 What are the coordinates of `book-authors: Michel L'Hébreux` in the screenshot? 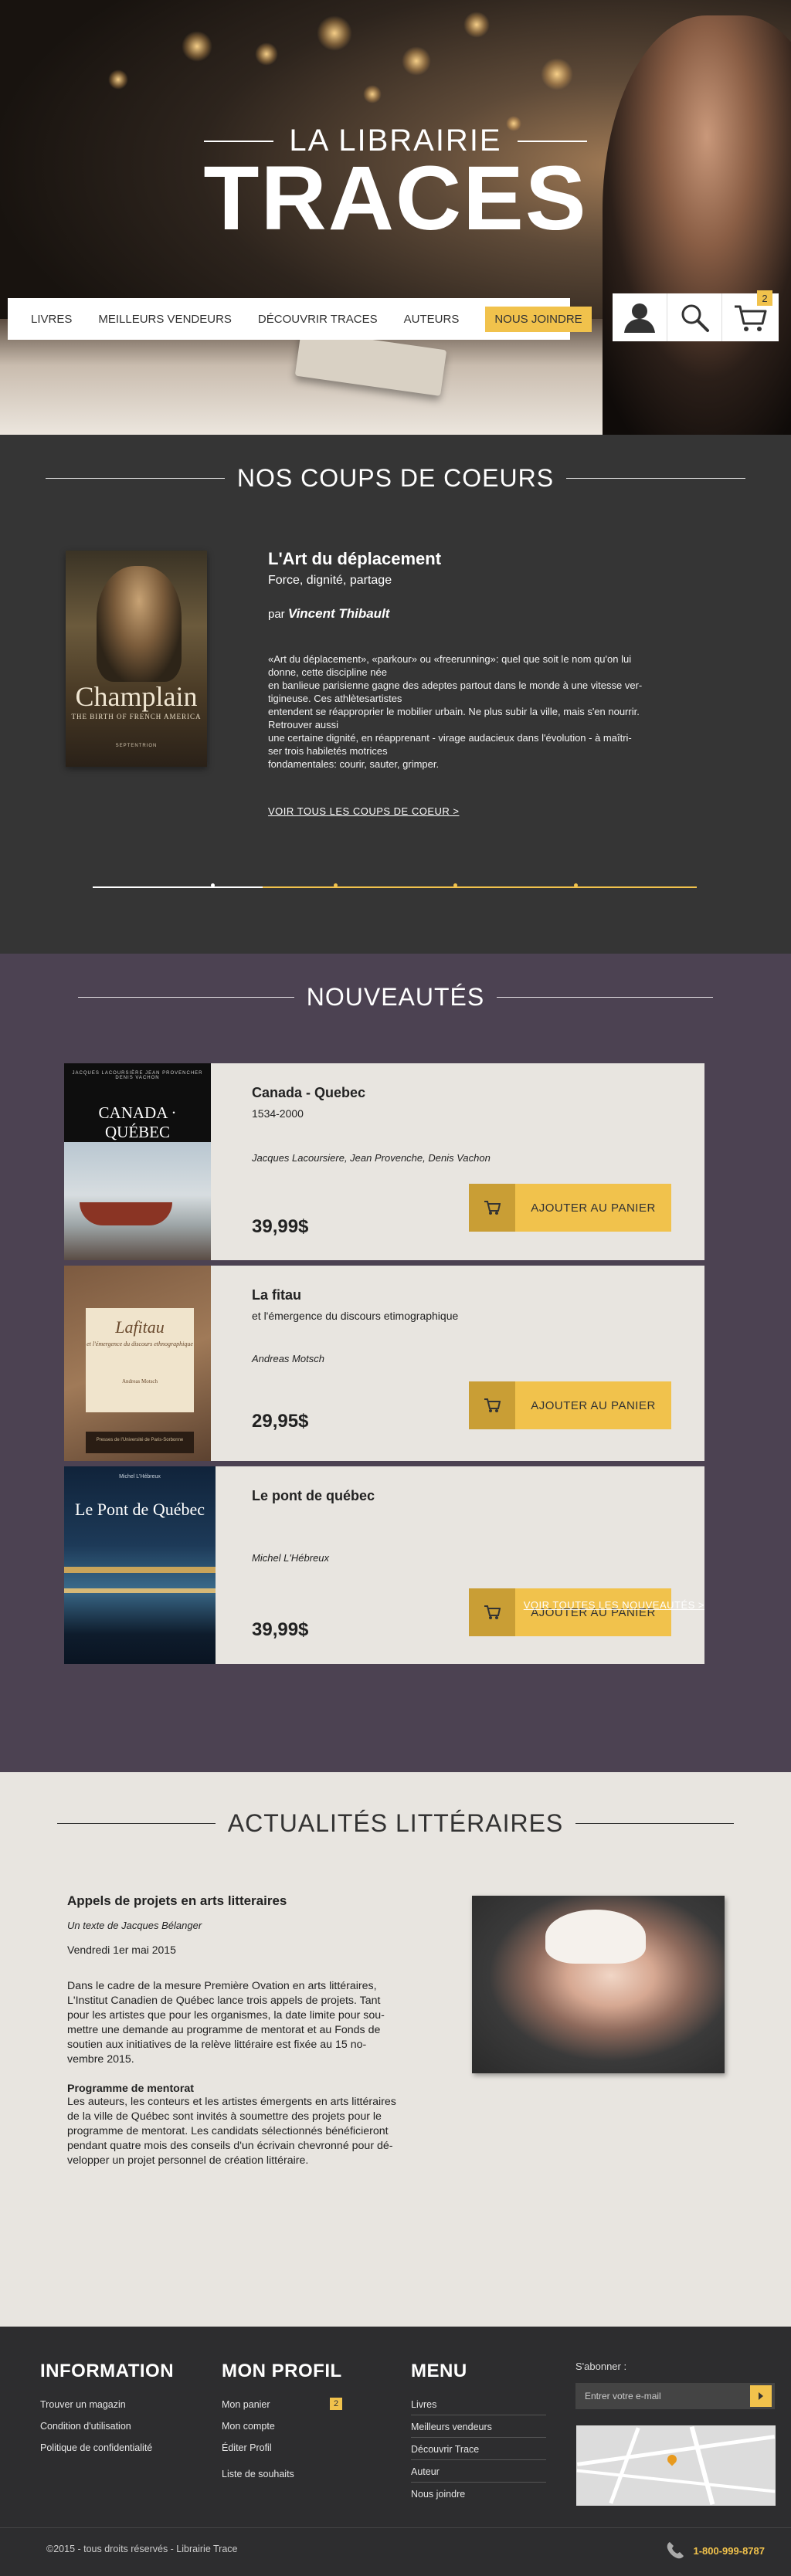 It's located at (291, 1558).